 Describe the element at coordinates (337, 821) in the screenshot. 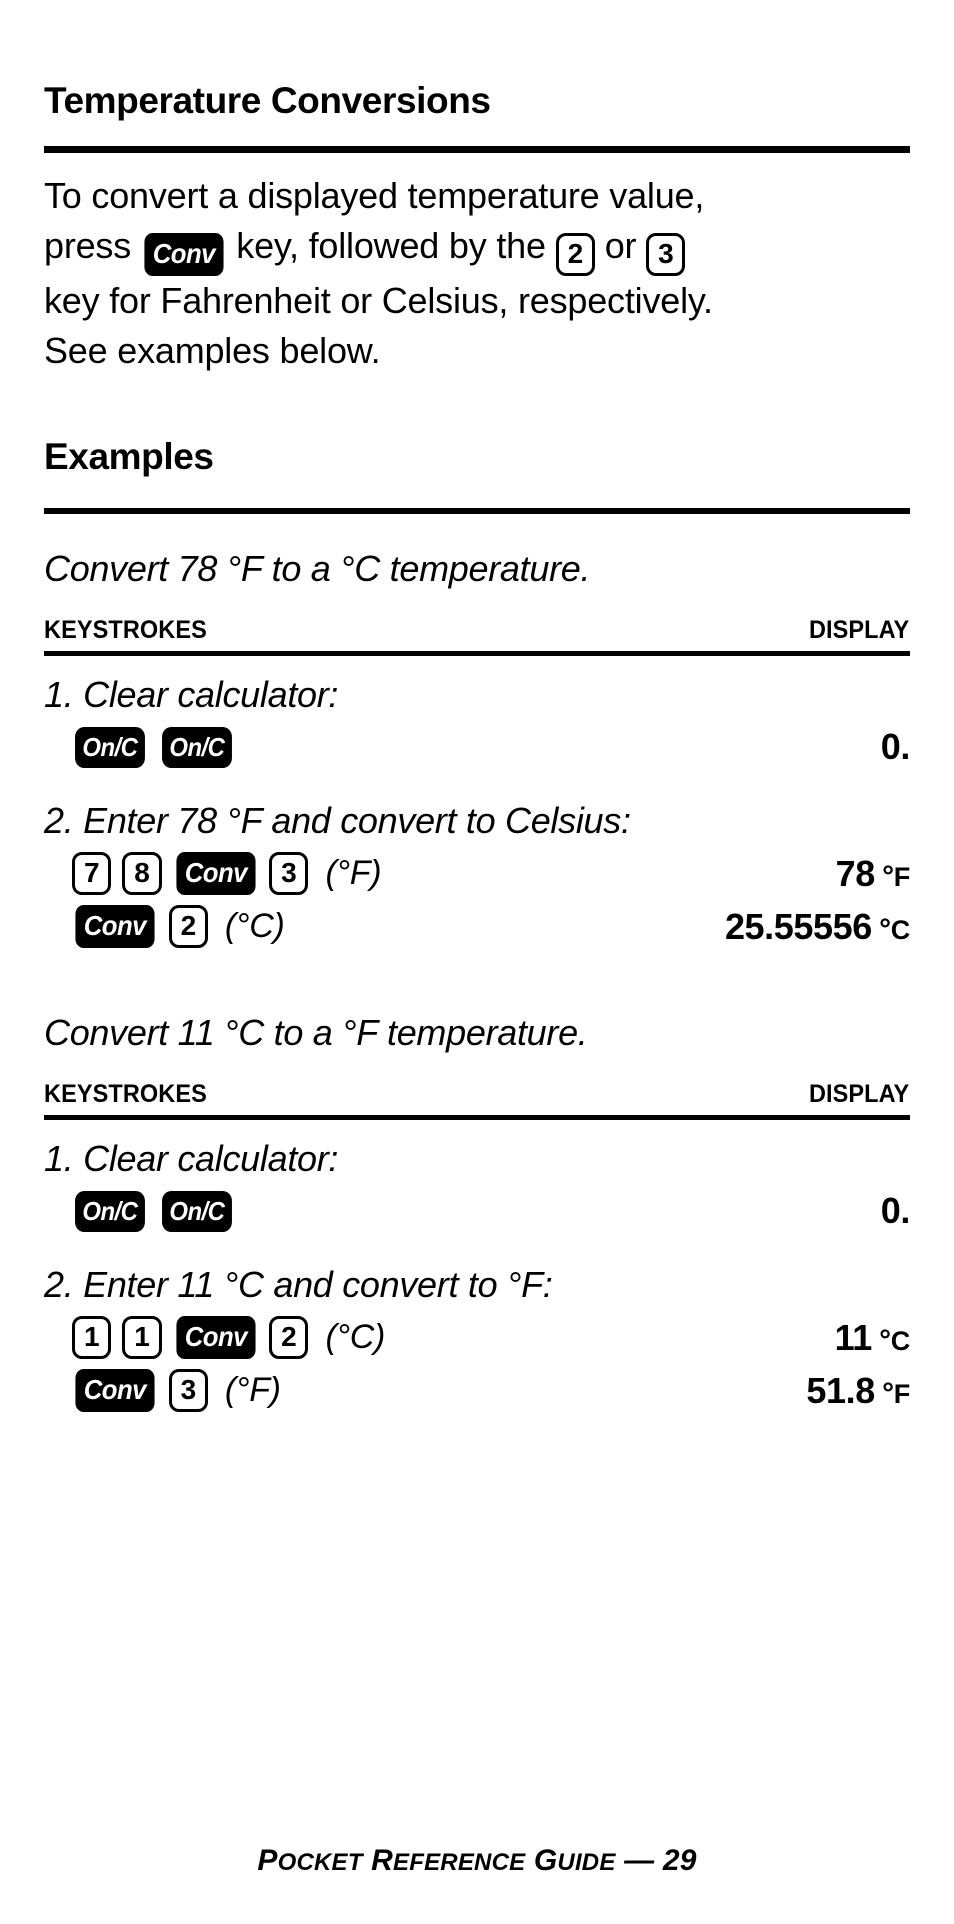

I see `step-label: 2. Enter 78 °F and convert to Celsius:` at that location.